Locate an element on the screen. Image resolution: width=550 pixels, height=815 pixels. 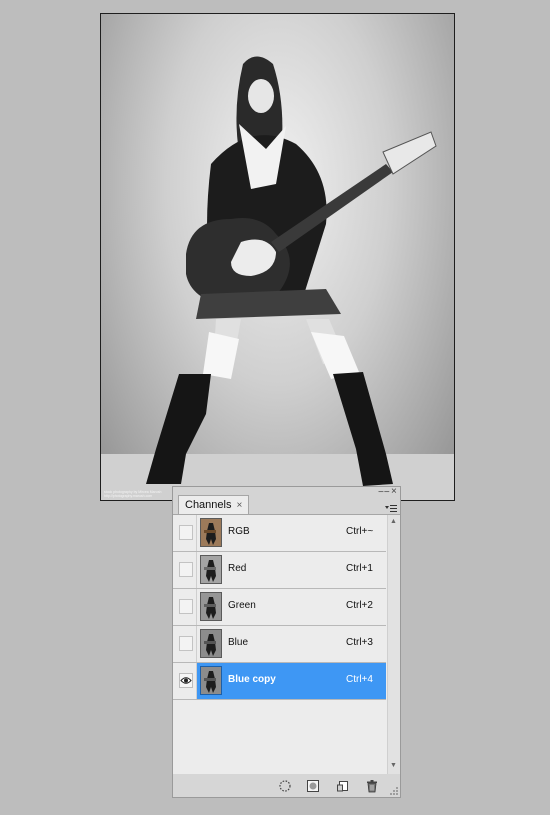
tab-close-icon: × is located at coordinates (239, 505).